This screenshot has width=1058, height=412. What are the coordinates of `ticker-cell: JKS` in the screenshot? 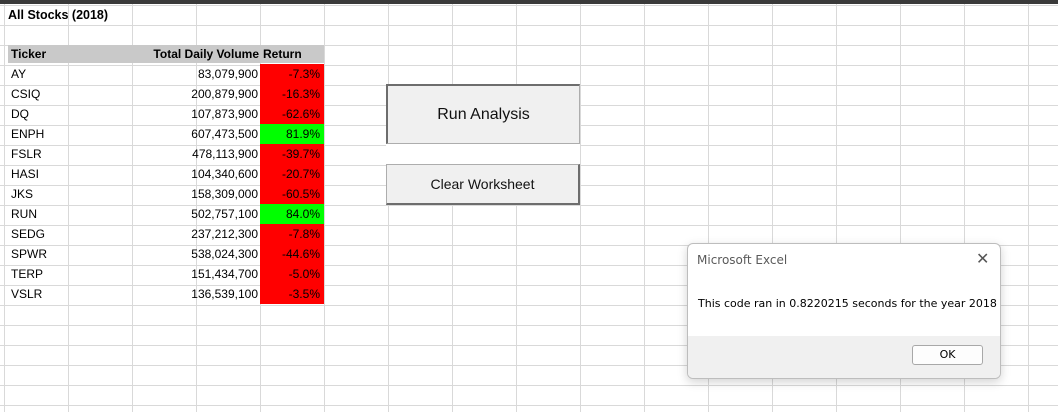 It's located at (22, 194).